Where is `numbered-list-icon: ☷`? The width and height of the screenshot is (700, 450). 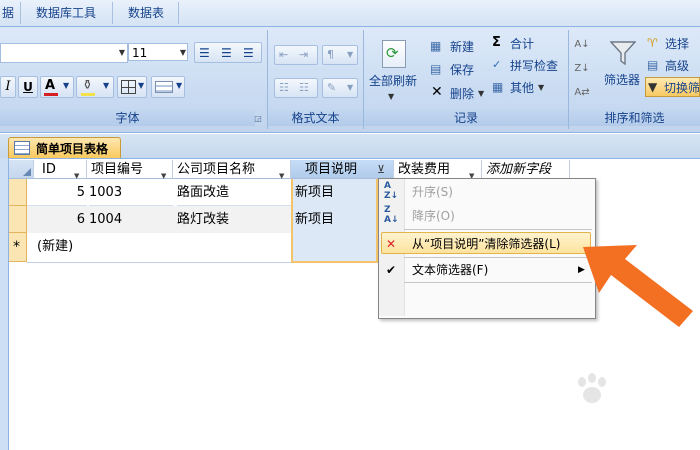 numbered-list-icon: ☷ is located at coordinates (284, 88).